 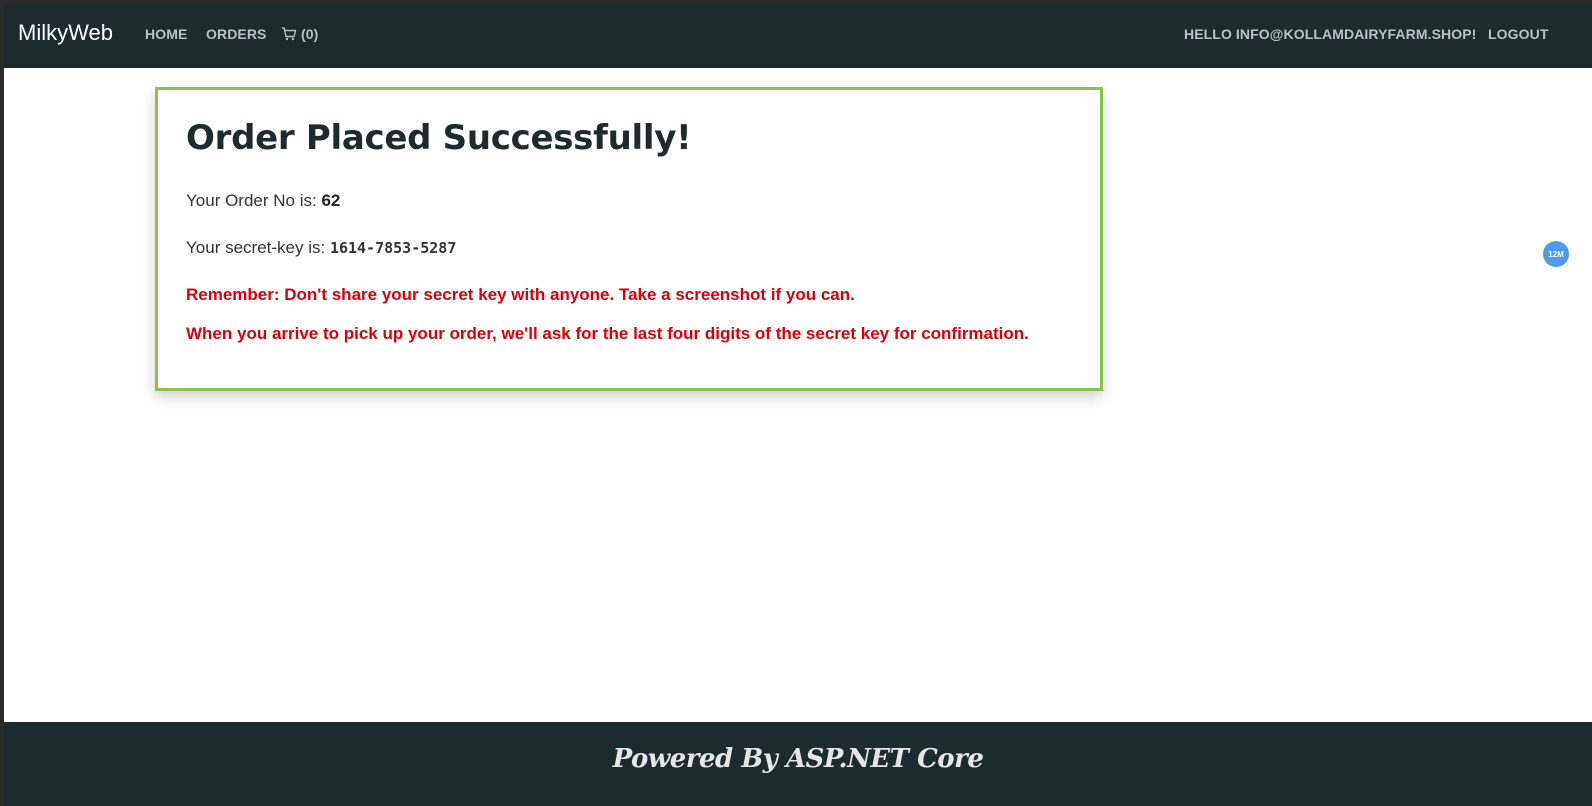 I want to click on brand-logo: MilkyWeb, so click(x=65, y=33).